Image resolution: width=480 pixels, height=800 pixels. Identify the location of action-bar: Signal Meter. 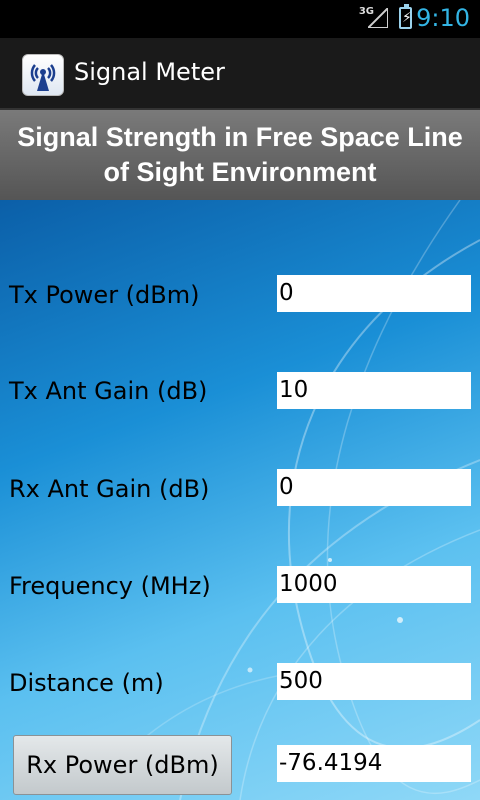
(240, 74).